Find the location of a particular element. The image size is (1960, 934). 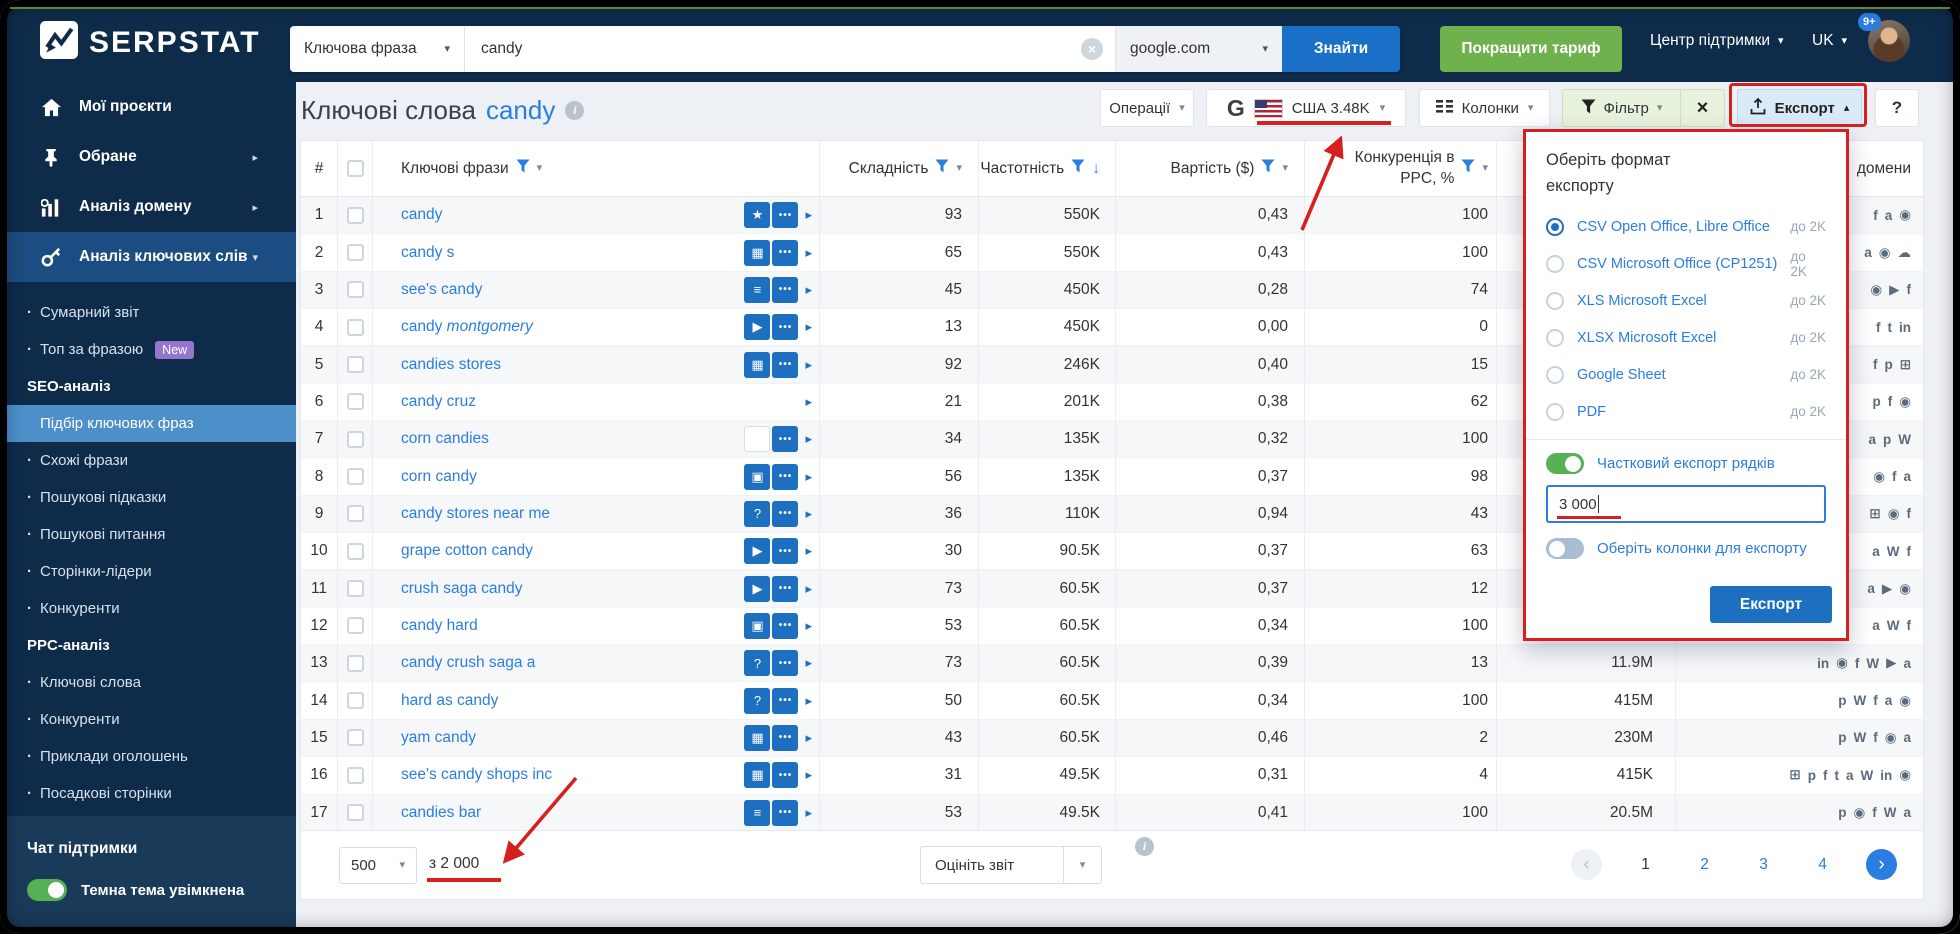

keyword-link: grape cotton candy is located at coordinates (571, 551).